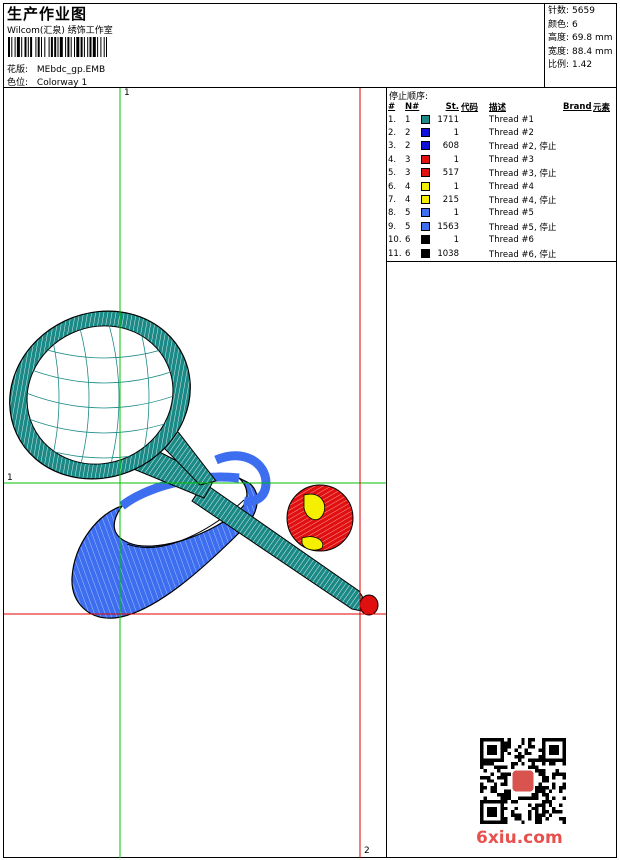 Image resolution: width=620 pixels, height=860 pixels. I want to click on thread-stitches: 517, so click(450, 173).